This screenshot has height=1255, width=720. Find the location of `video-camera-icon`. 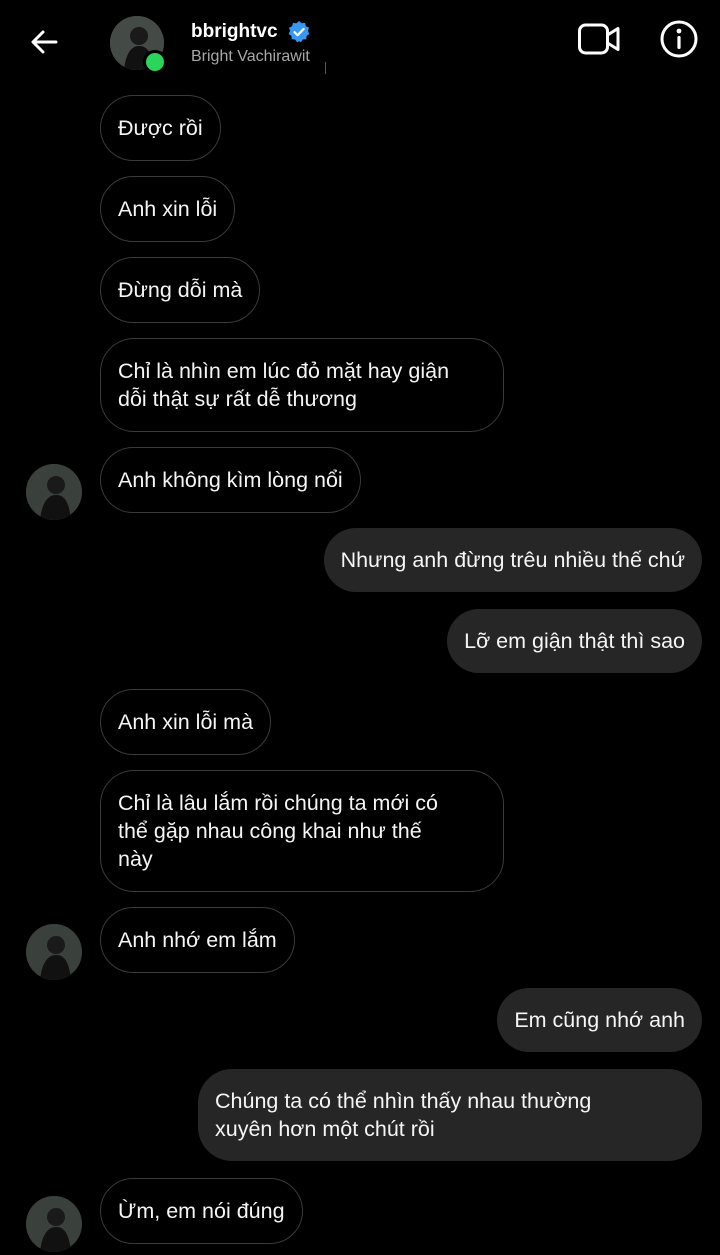

video-camera-icon is located at coordinates (599, 41).